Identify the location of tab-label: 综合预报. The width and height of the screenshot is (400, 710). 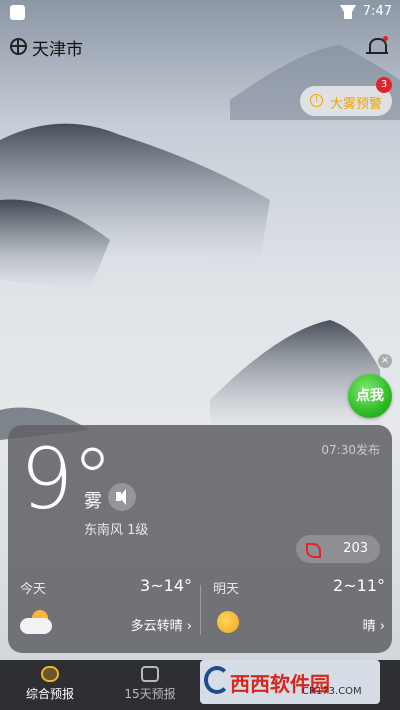
(49, 694).